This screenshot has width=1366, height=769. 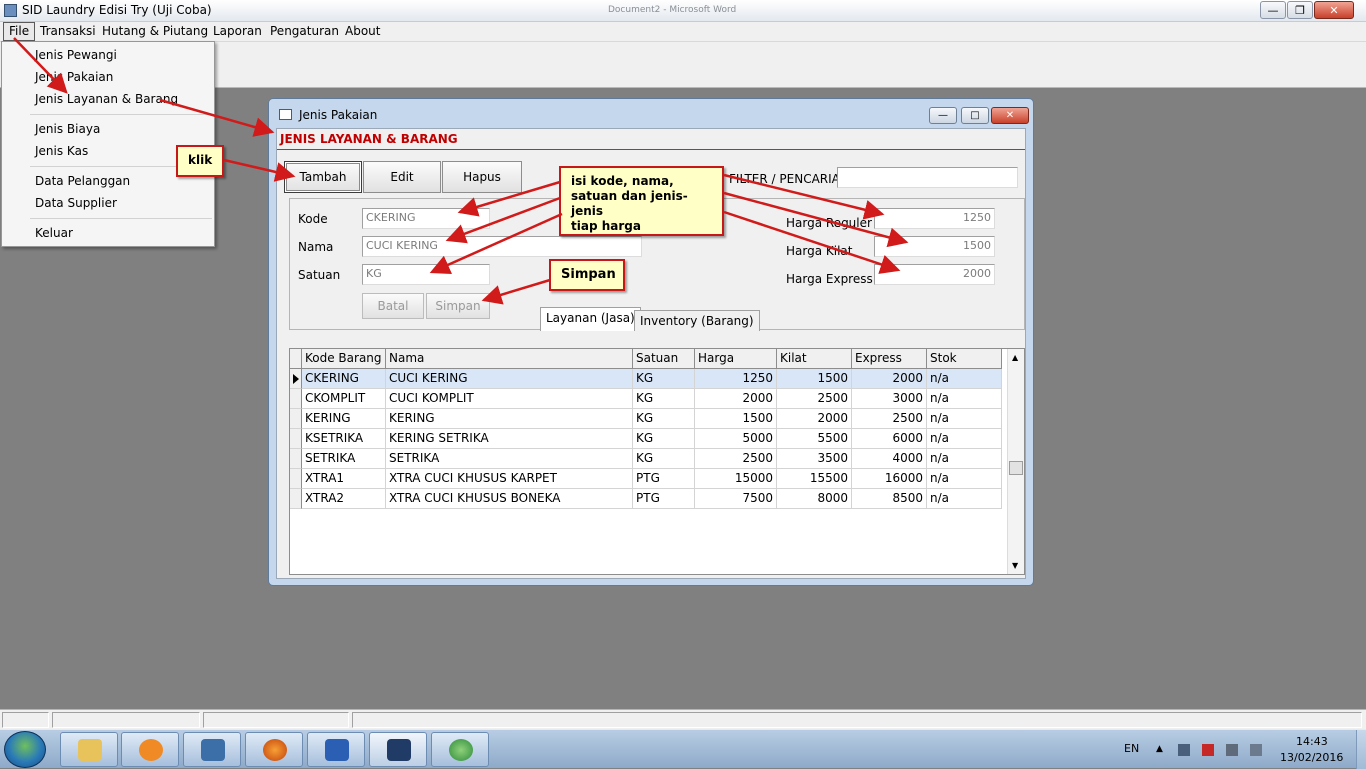 I want to click on taskbar-firefox, so click(x=274, y=749).